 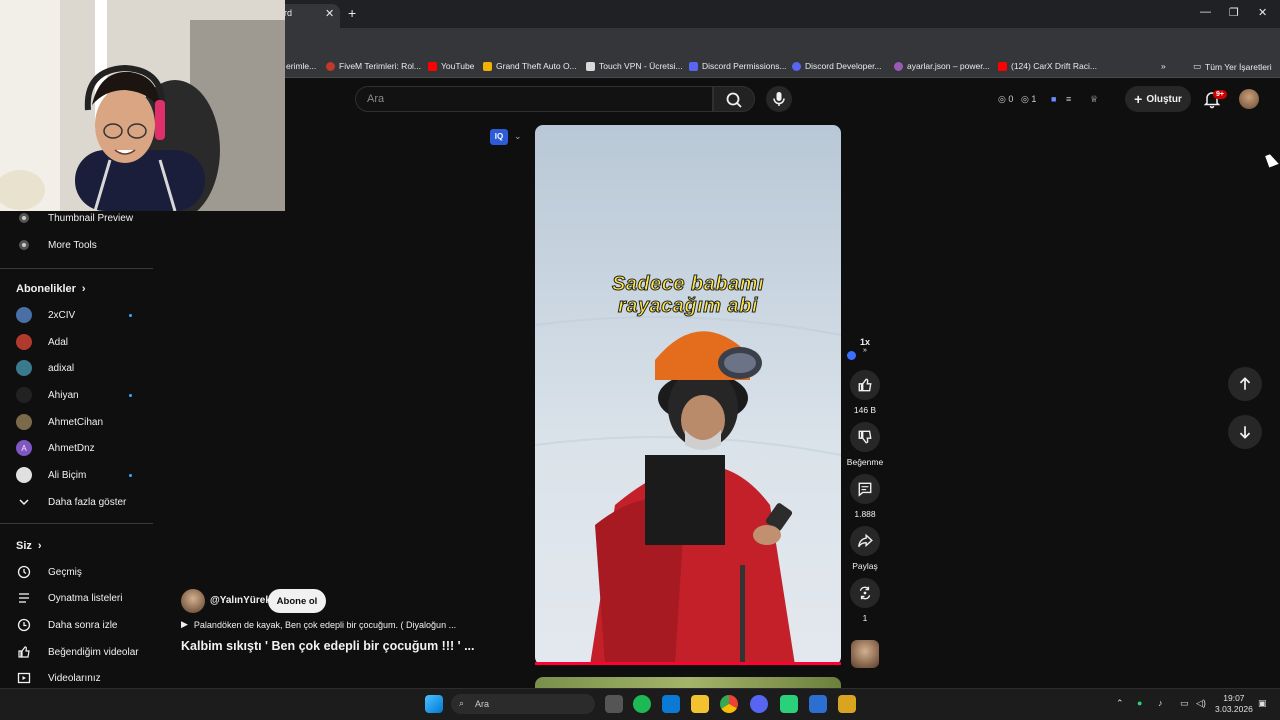 I want to click on chrome-icon, so click(x=729, y=704).